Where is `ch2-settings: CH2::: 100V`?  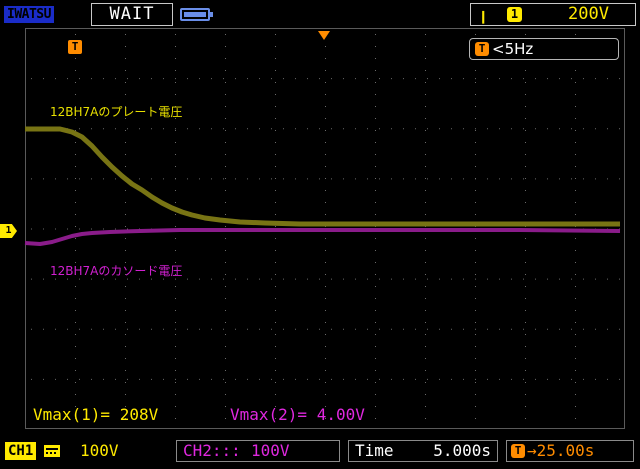
ch2-settings: CH2::: 100V is located at coordinates (258, 451).